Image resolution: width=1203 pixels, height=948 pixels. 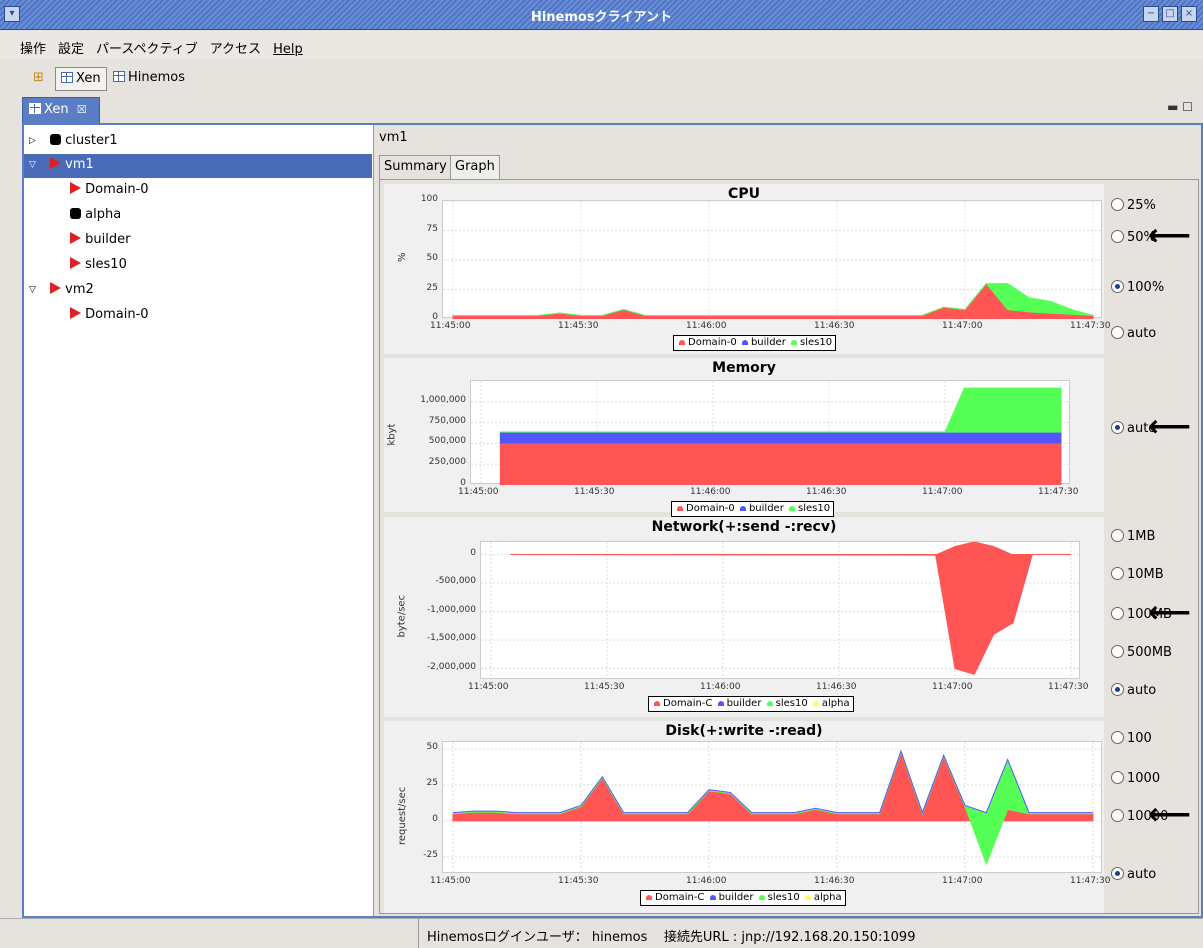 I want to click on close-icon: ☒, so click(x=82, y=109).